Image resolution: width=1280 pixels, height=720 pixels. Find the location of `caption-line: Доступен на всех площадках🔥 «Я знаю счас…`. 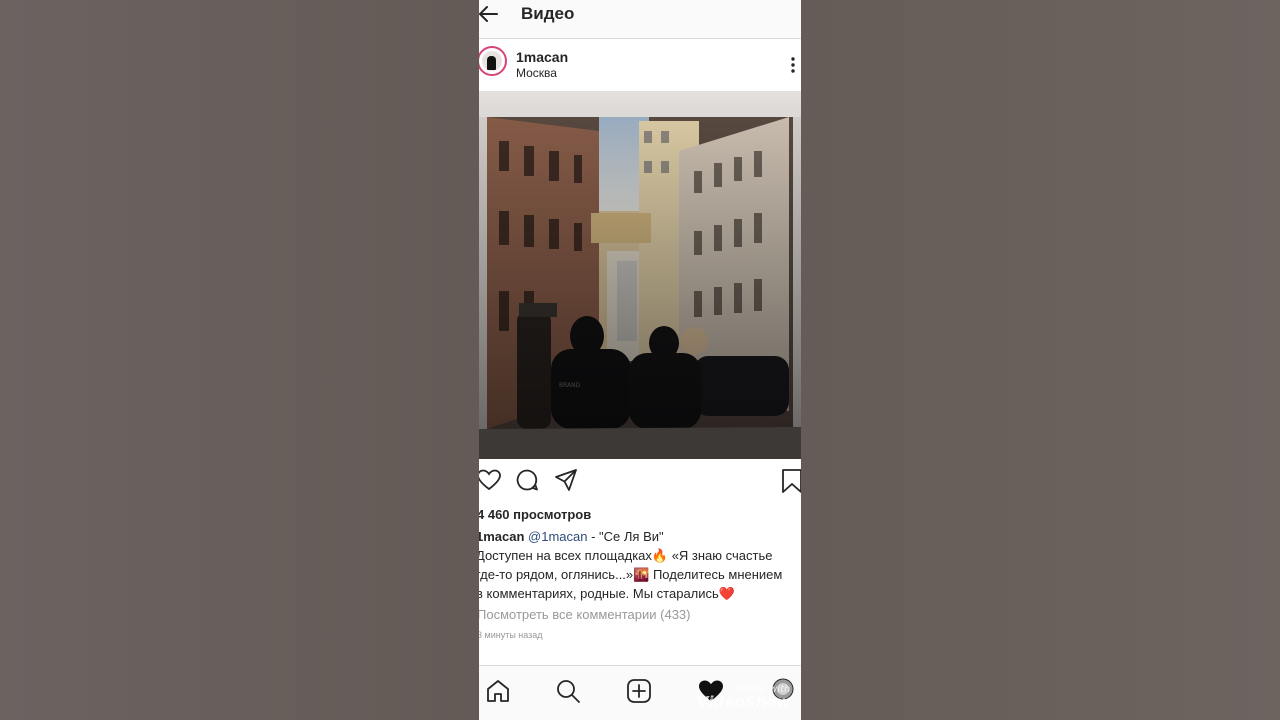

caption-line: Доступен на всех площадках🔥 «Я знаю счас… is located at coordinates (626, 555).